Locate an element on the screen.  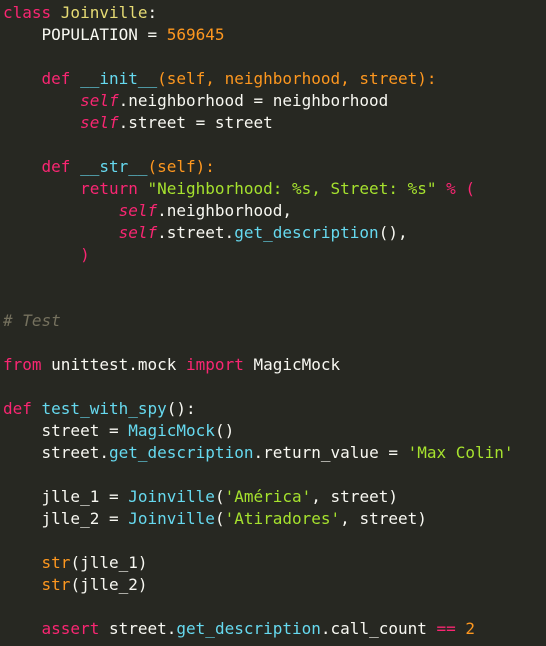
code-token-function: MagicMock is located at coordinates (171, 430).